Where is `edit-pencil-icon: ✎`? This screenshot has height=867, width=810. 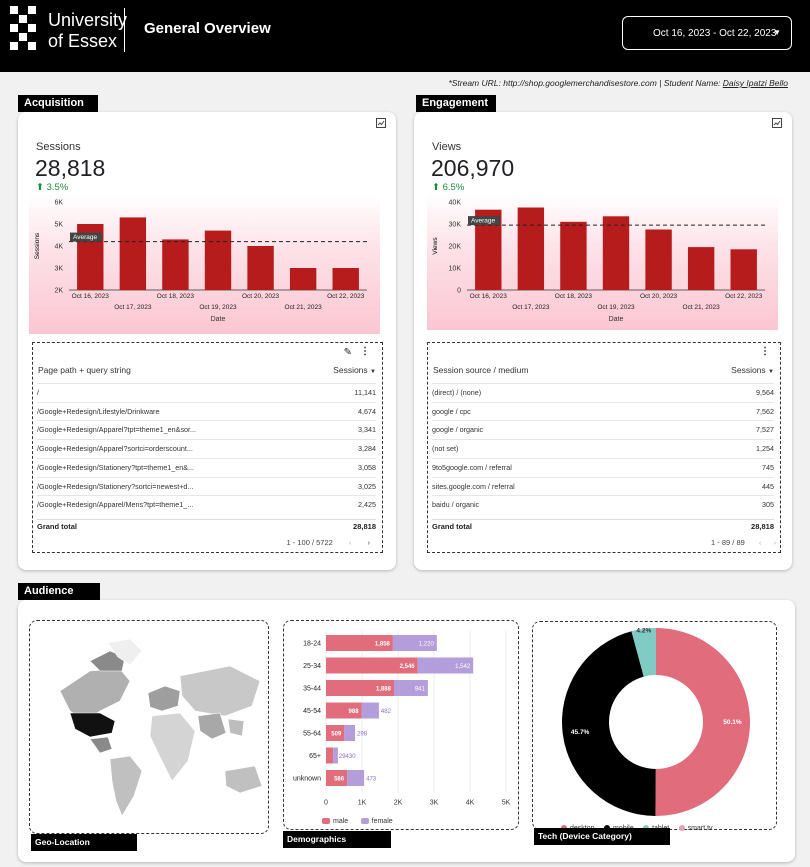 edit-pencil-icon: ✎ is located at coordinates (348, 352).